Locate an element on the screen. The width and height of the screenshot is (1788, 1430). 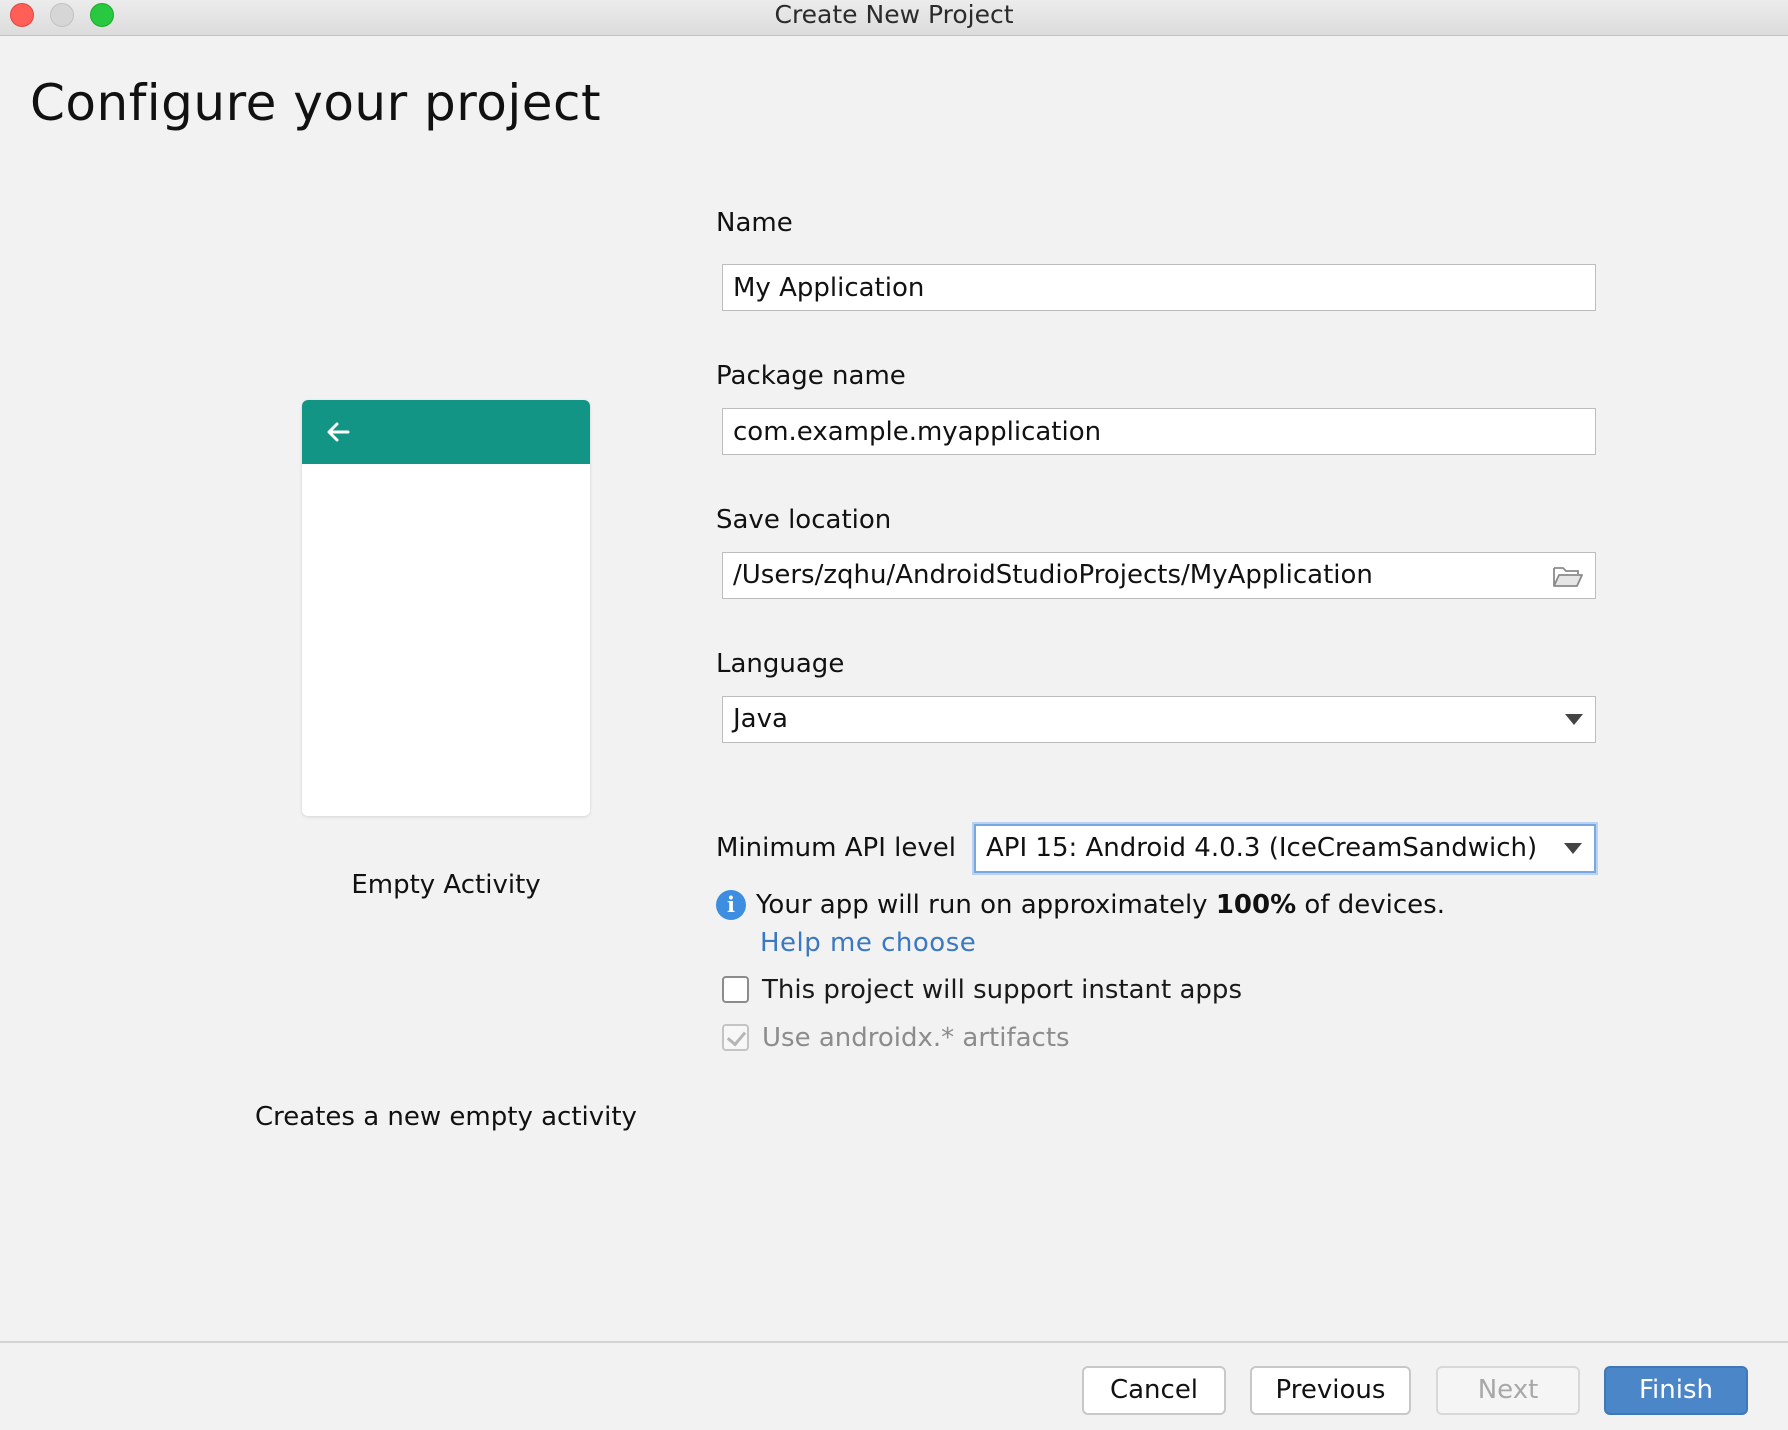
template-name: Empty Activity is located at coordinates (446, 885).